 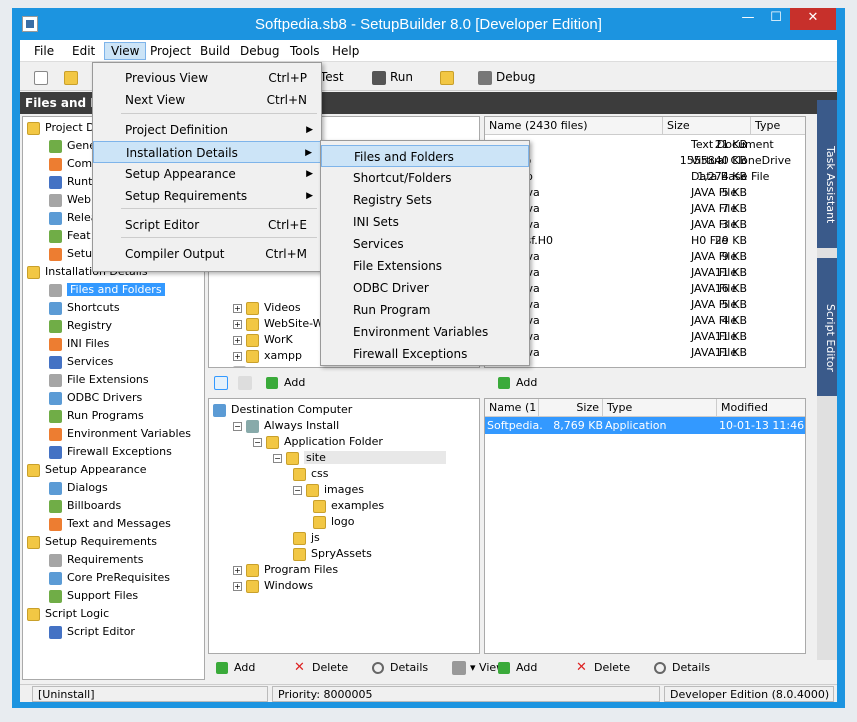 I want to click on dest-column-name-1-f: Name (1 f, so click(x=512, y=415).